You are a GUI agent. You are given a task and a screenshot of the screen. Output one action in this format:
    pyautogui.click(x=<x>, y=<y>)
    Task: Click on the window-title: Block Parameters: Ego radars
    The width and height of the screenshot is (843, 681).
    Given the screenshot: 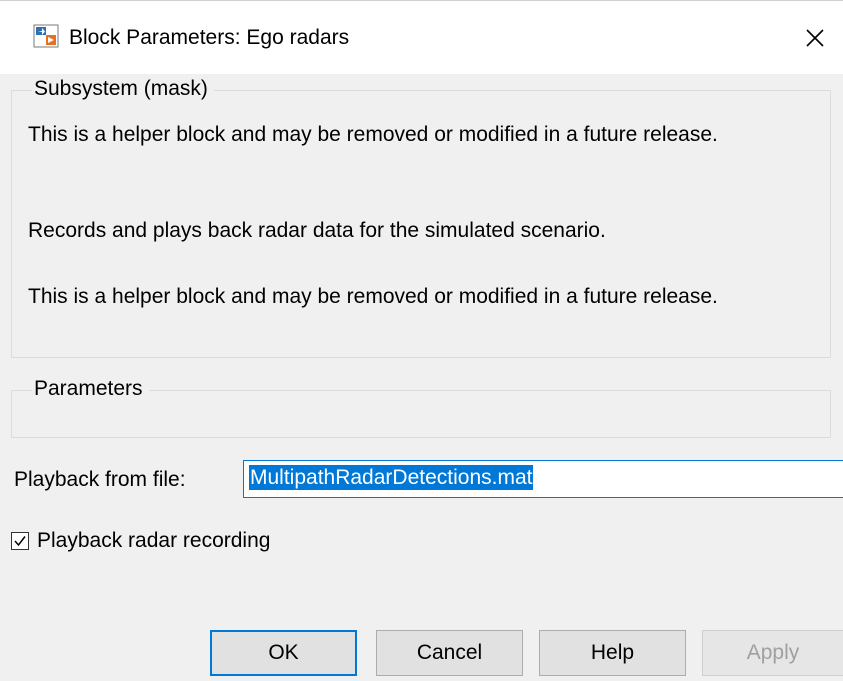 What is the action you would take?
    pyautogui.click(x=209, y=37)
    